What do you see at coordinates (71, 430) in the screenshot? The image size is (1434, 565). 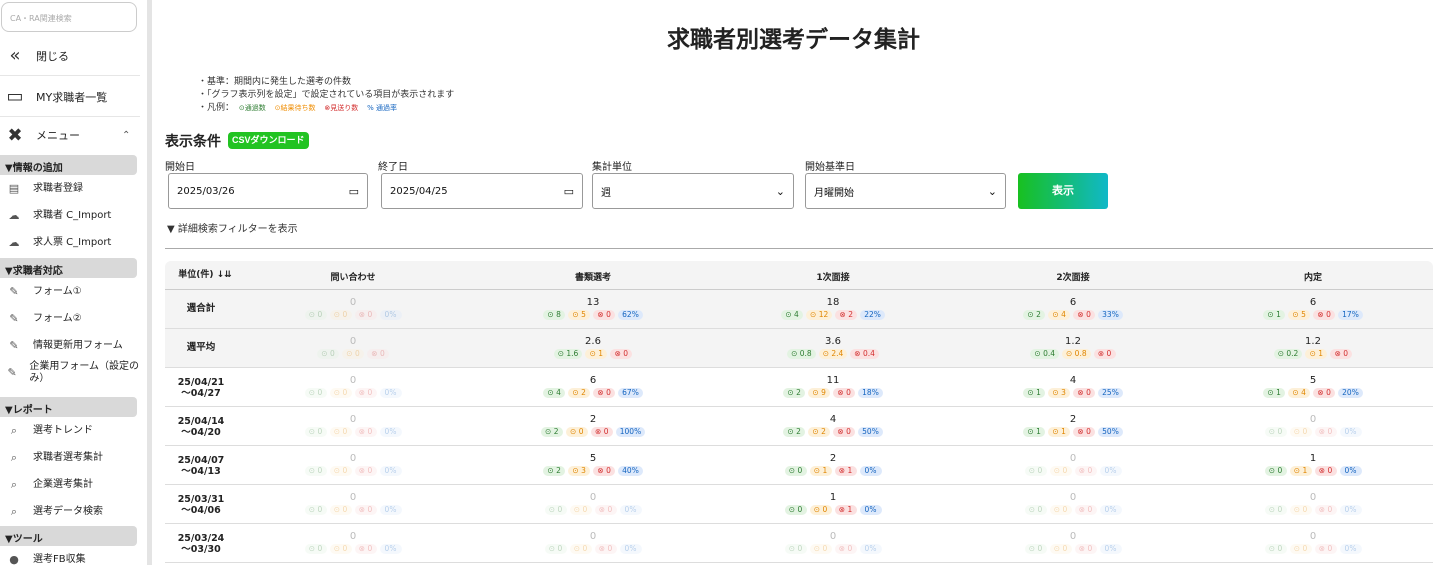 I see `sidebar-item: ⌕ 選考トレンド` at bounding box center [71, 430].